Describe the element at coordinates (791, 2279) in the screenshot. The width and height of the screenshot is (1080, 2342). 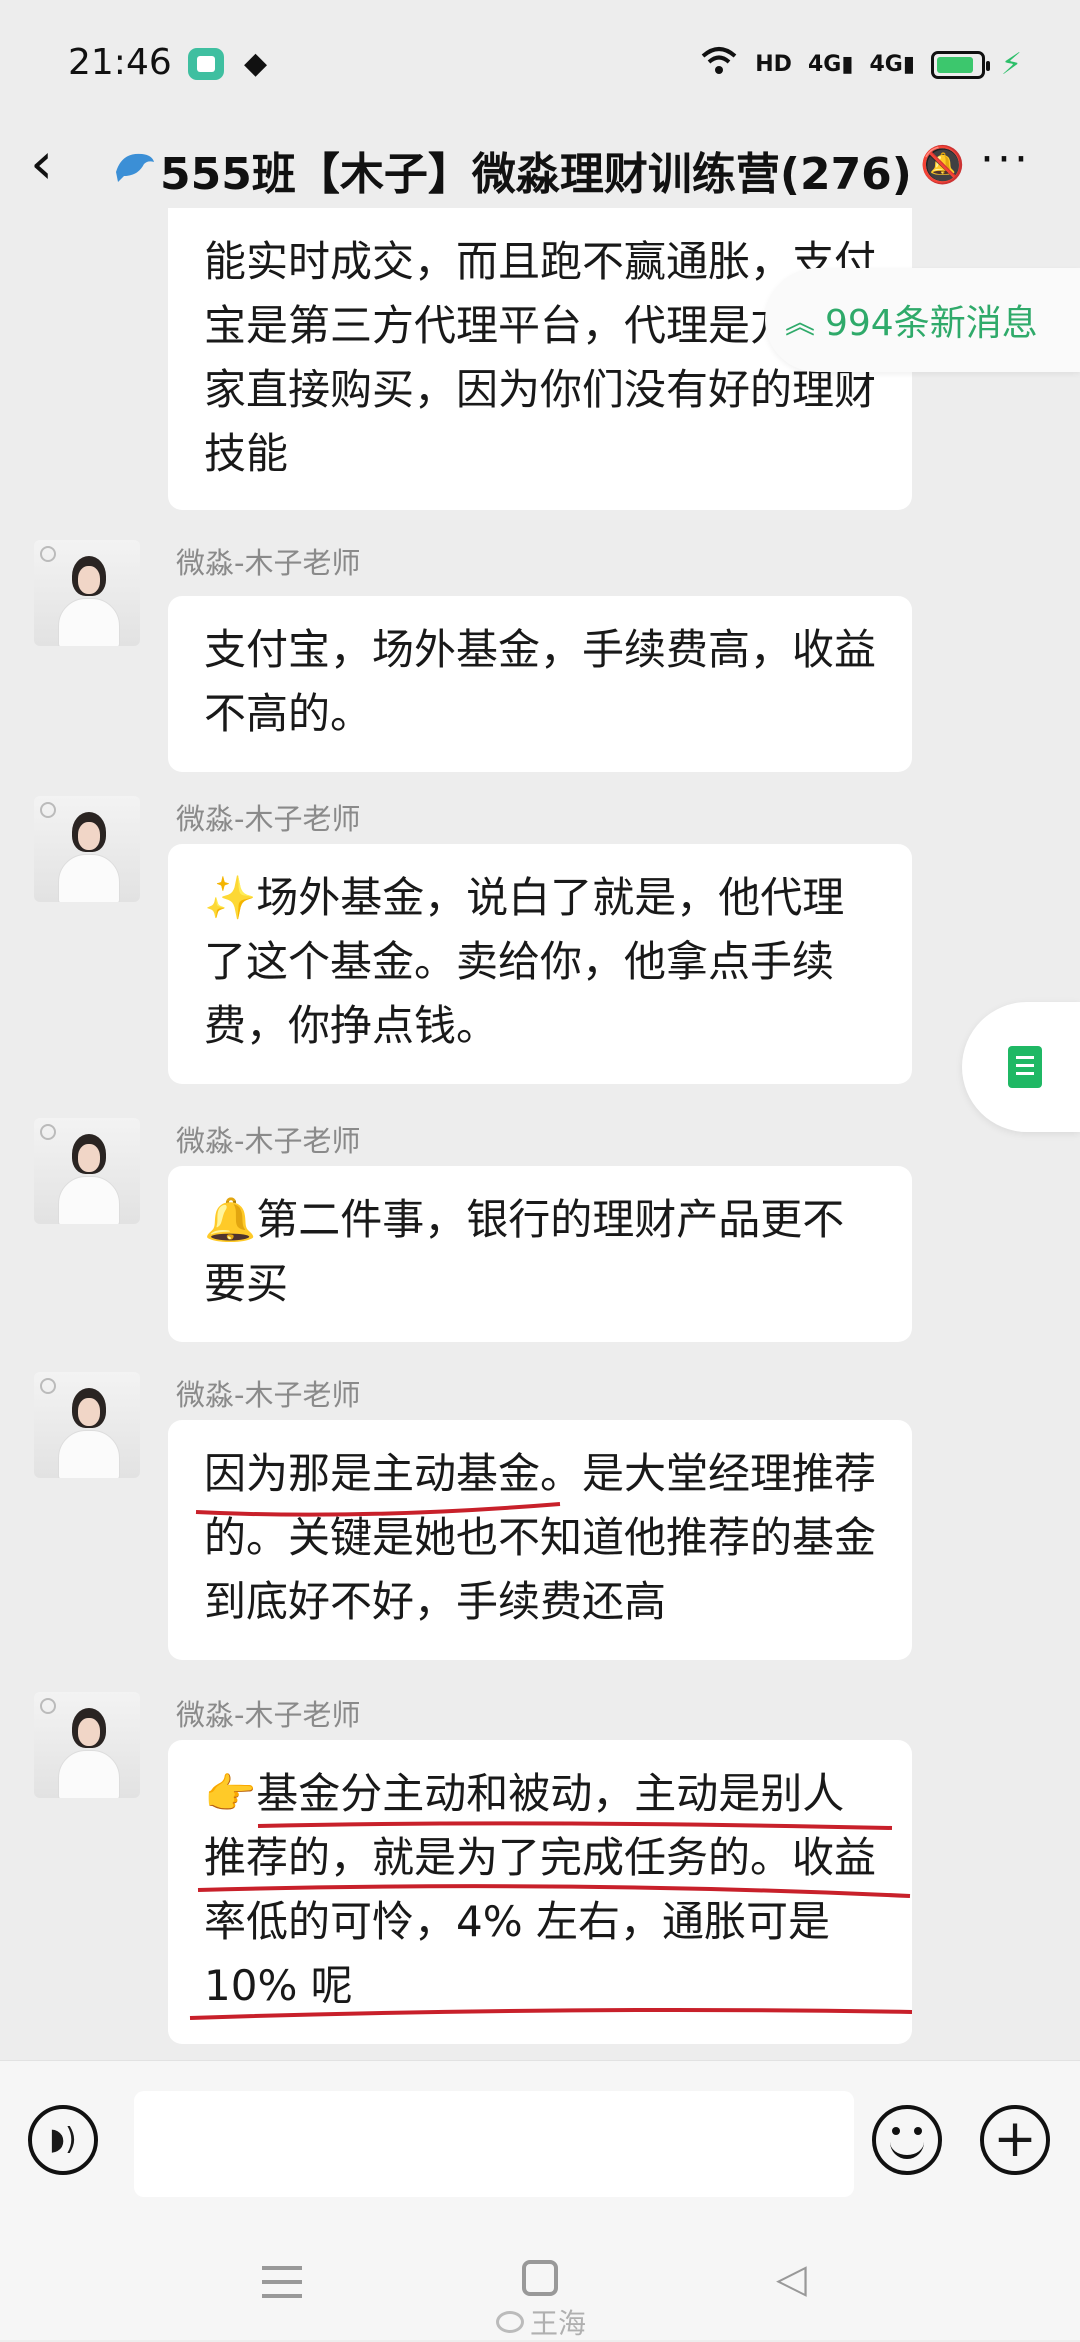
I see `back-nav-icon: ◁` at that location.